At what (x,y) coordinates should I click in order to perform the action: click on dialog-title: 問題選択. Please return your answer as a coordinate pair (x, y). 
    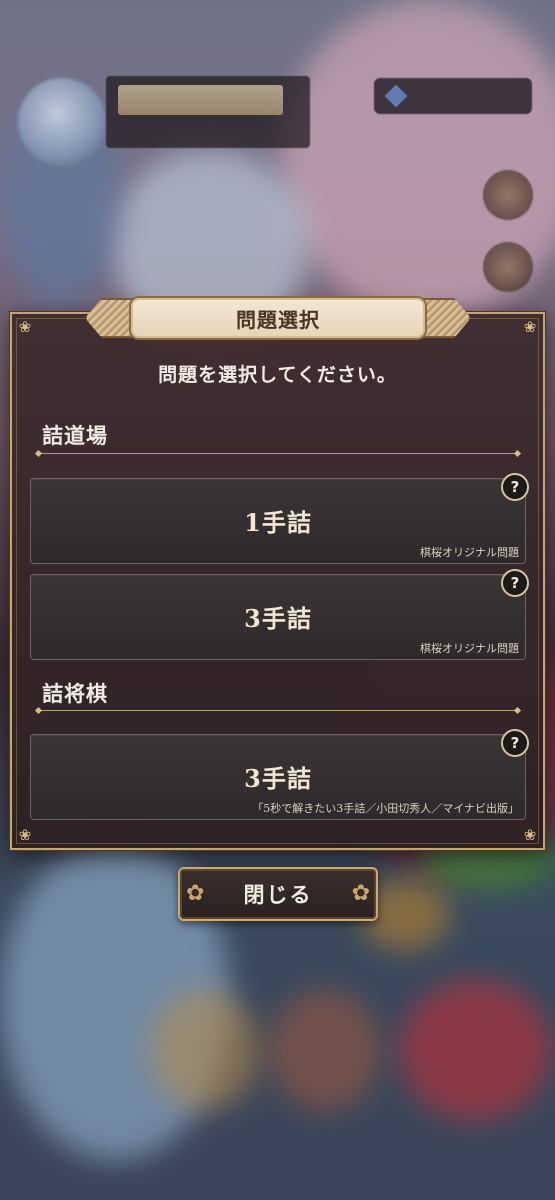
    Looking at the image, I should click on (278, 319).